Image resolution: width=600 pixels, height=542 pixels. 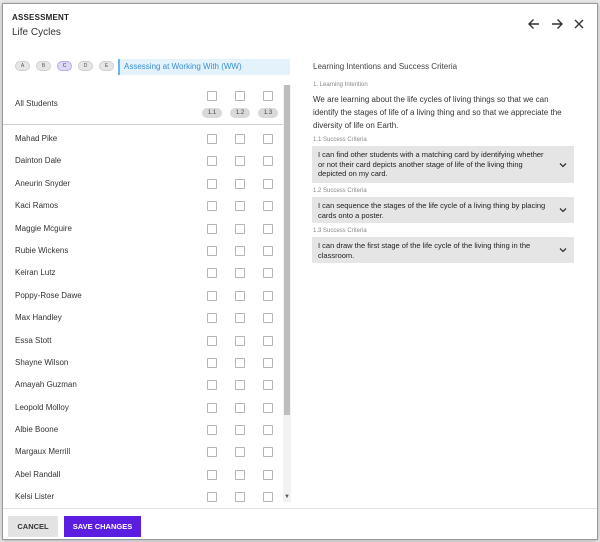 I want to click on student-name: Poppy-Rose Dawe, so click(x=48, y=295).